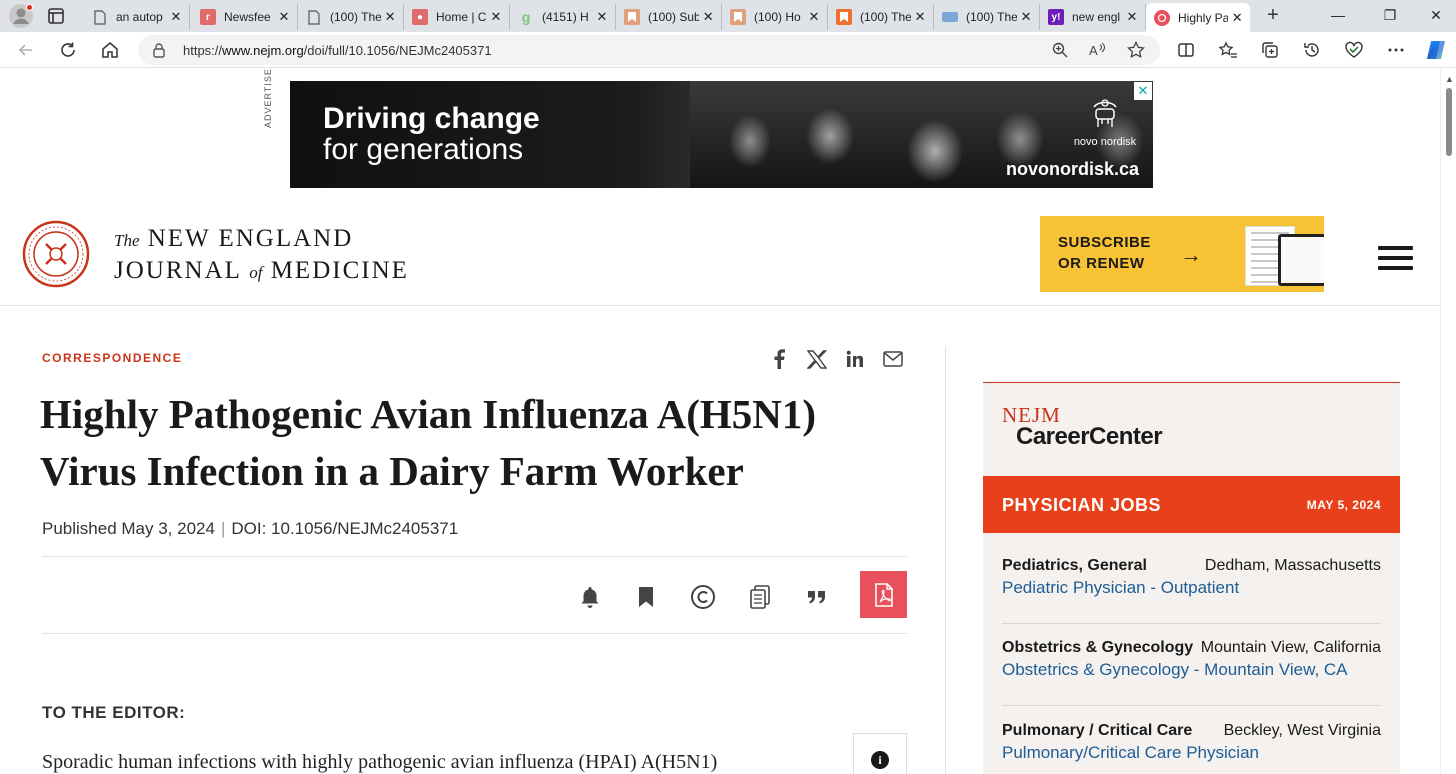  What do you see at coordinates (1143, 91) in the screenshot?
I see `ad-close-button: ✕` at bounding box center [1143, 91].